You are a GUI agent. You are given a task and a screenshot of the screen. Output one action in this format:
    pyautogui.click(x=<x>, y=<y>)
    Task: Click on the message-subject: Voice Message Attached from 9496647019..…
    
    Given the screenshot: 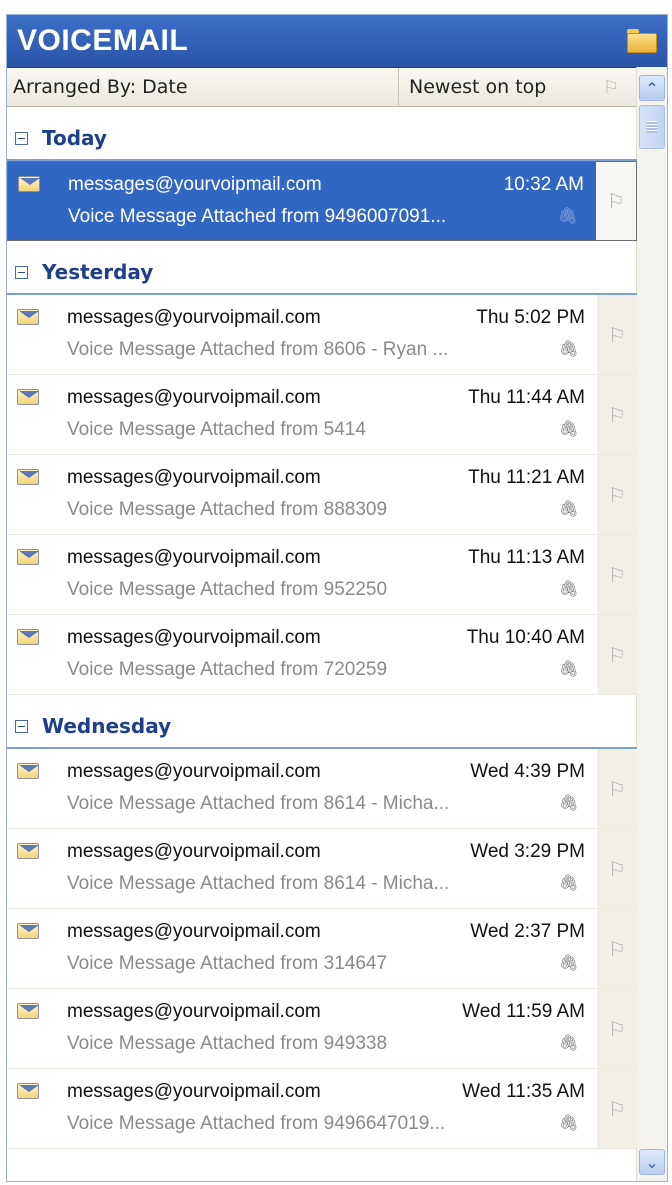 What is the action you would take?
    pyautogui.click(x=256, y=1123)
    